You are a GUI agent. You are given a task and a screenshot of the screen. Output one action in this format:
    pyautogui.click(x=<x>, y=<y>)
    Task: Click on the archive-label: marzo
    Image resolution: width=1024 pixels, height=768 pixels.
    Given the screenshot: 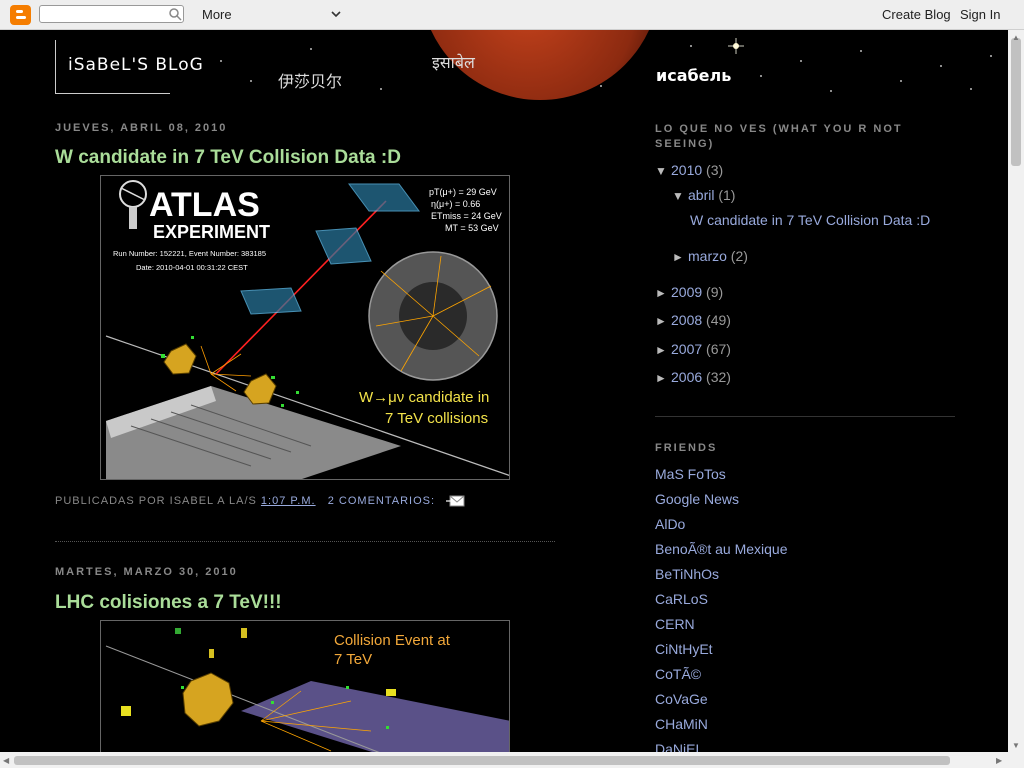 What is the action you would take?
    pyautogui.click(x=707, y=256)
    